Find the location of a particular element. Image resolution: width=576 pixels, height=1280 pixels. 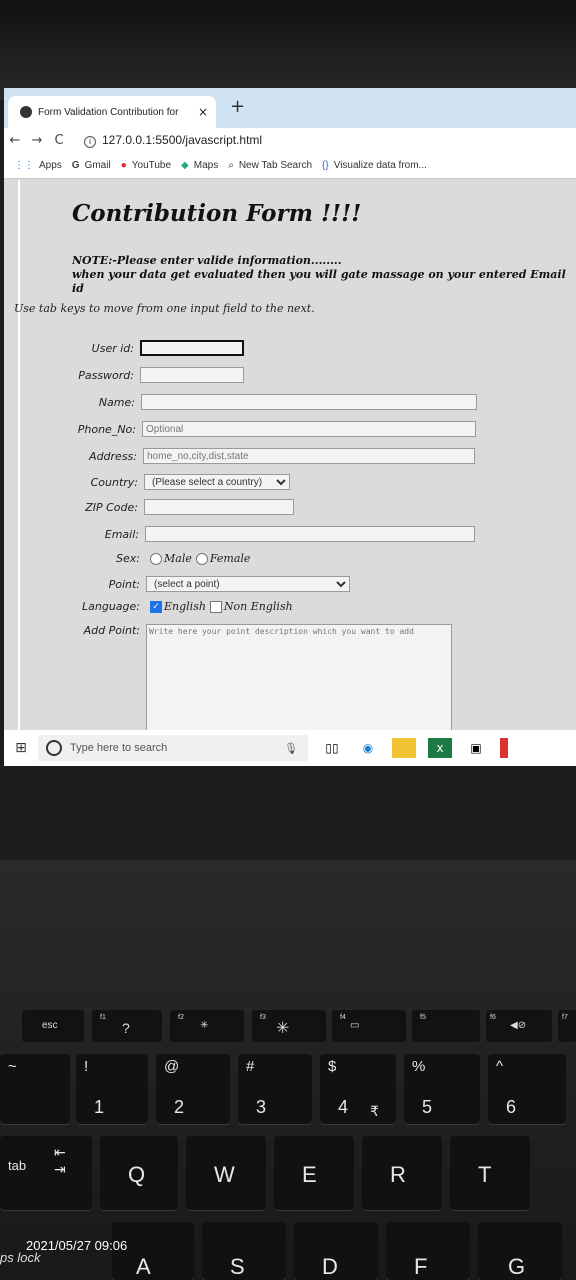

reload-icon: C is located at coordinates (59, 140).